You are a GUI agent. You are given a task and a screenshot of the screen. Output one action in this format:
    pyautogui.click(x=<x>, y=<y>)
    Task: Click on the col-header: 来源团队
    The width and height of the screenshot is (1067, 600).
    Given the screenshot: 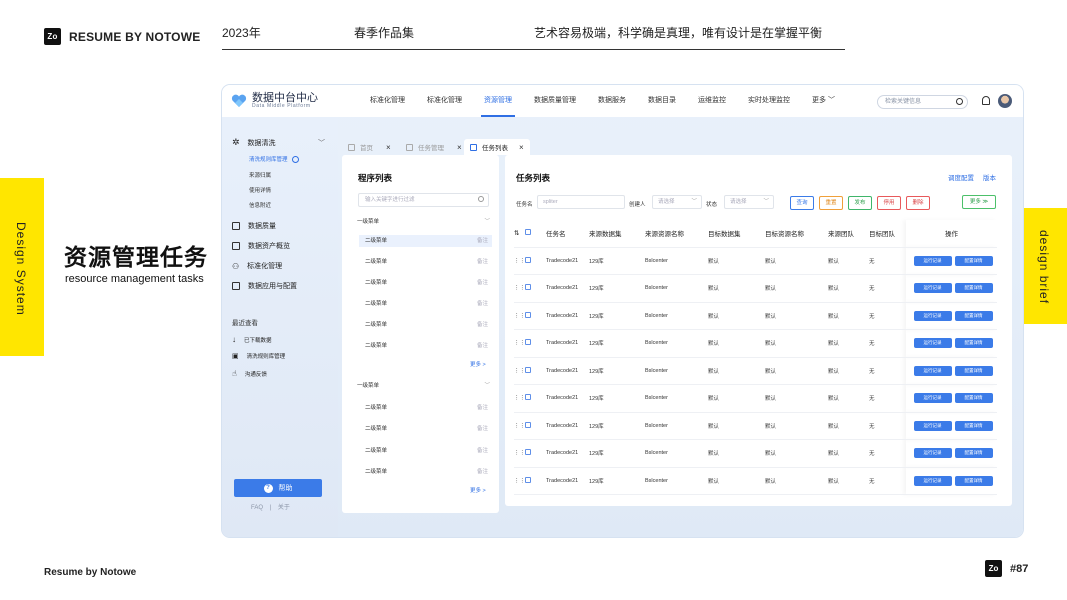 What is the action you would take?
    pyautogui.click(x=848, y=234)
    